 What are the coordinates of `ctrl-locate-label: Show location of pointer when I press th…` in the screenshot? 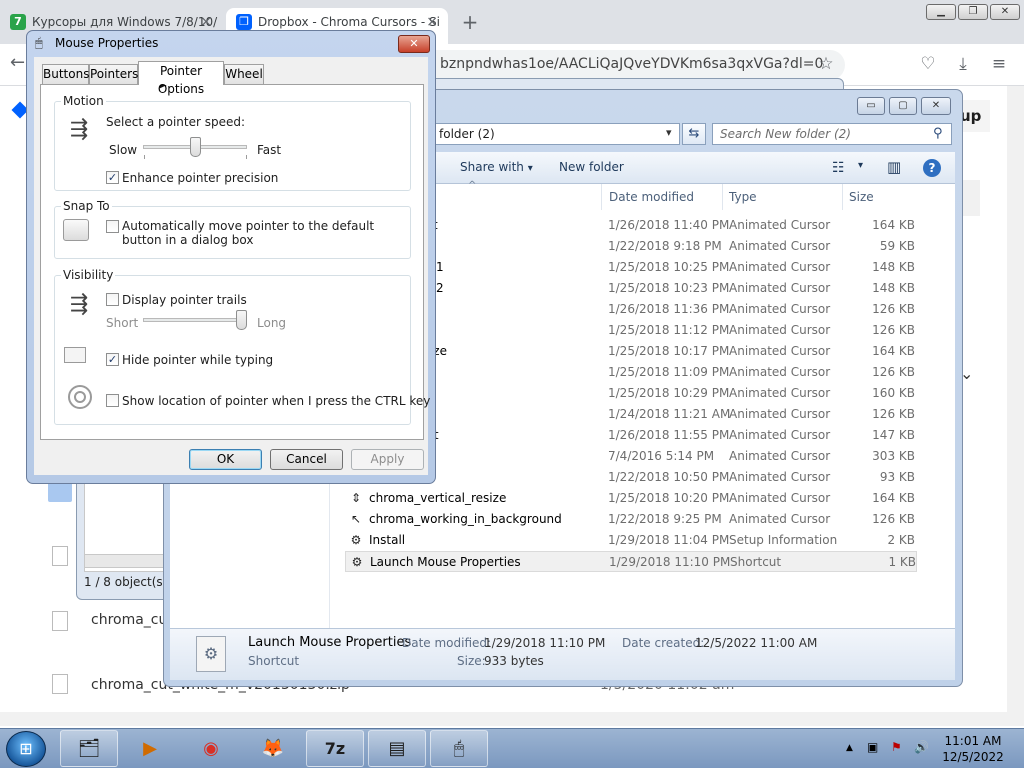 It's located at (276, 401).